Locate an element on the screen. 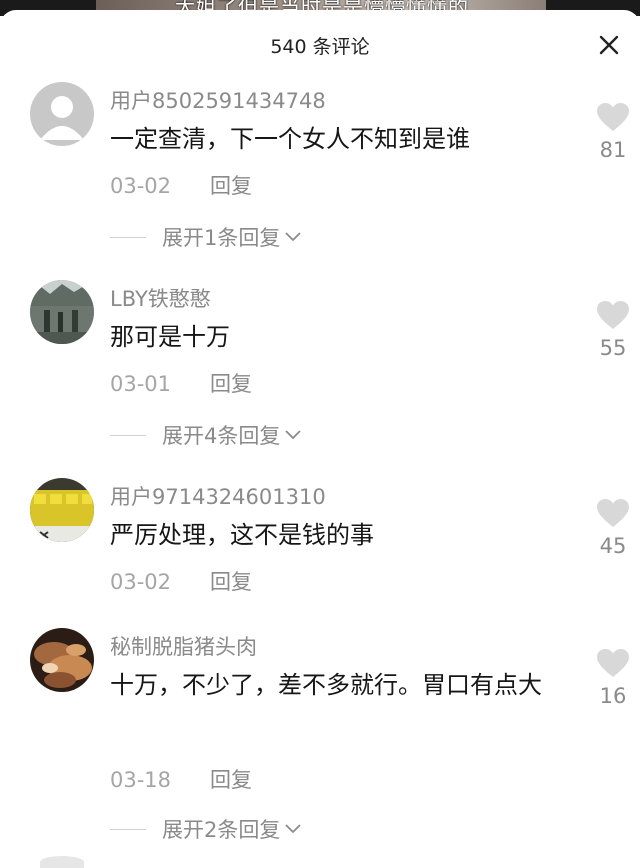 The image size is (640, 868). like-count: 81 is located at coordinates (613, 150).